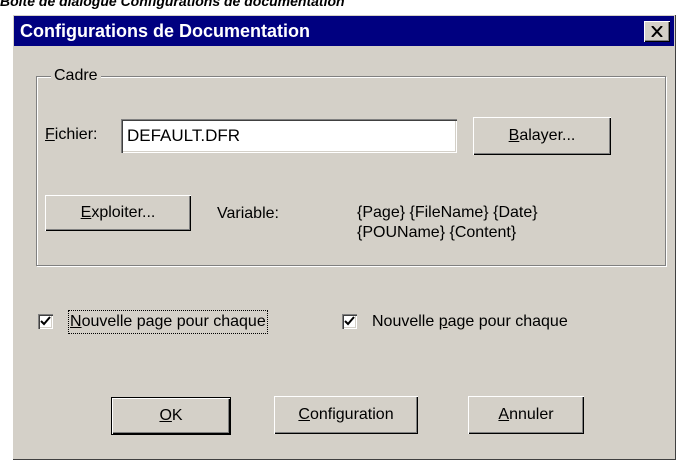 This screenshot has width=678, height=460. I want to click on file-input: DEFAULT.DFR, so click(289, 136).